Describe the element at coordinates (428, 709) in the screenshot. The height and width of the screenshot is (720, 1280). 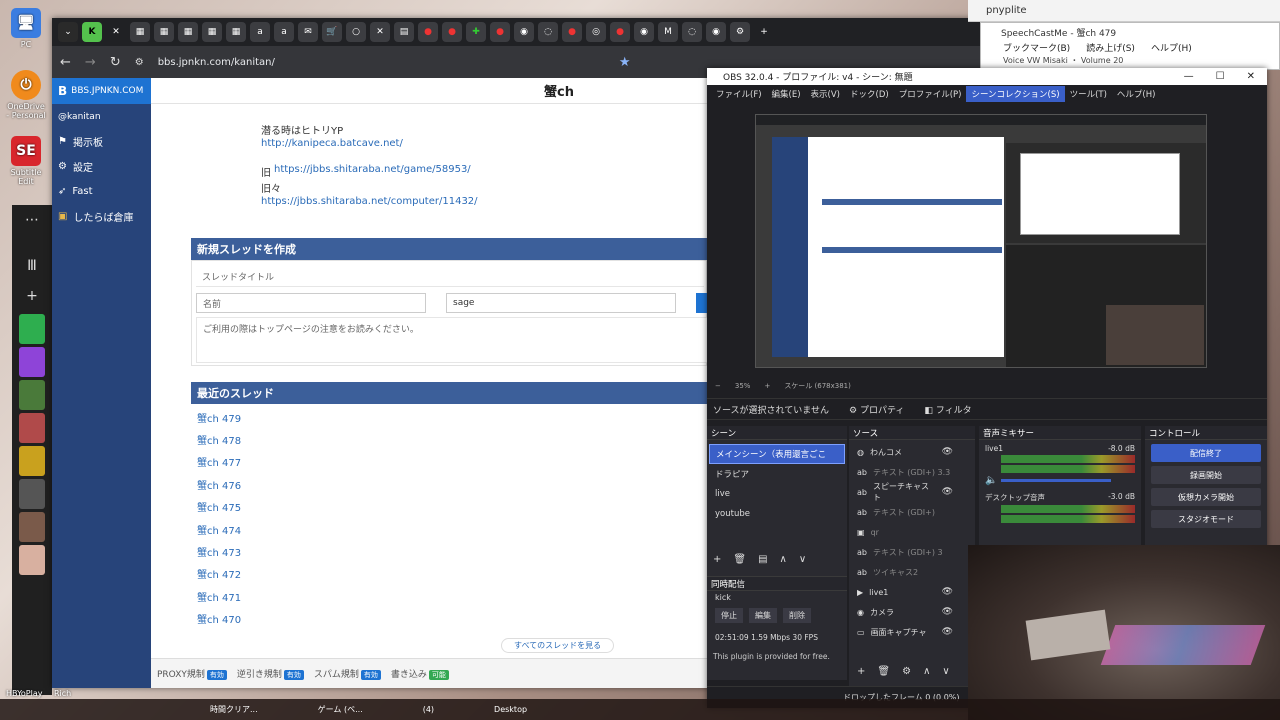
I see `taskbar-item: (4)` at that location.